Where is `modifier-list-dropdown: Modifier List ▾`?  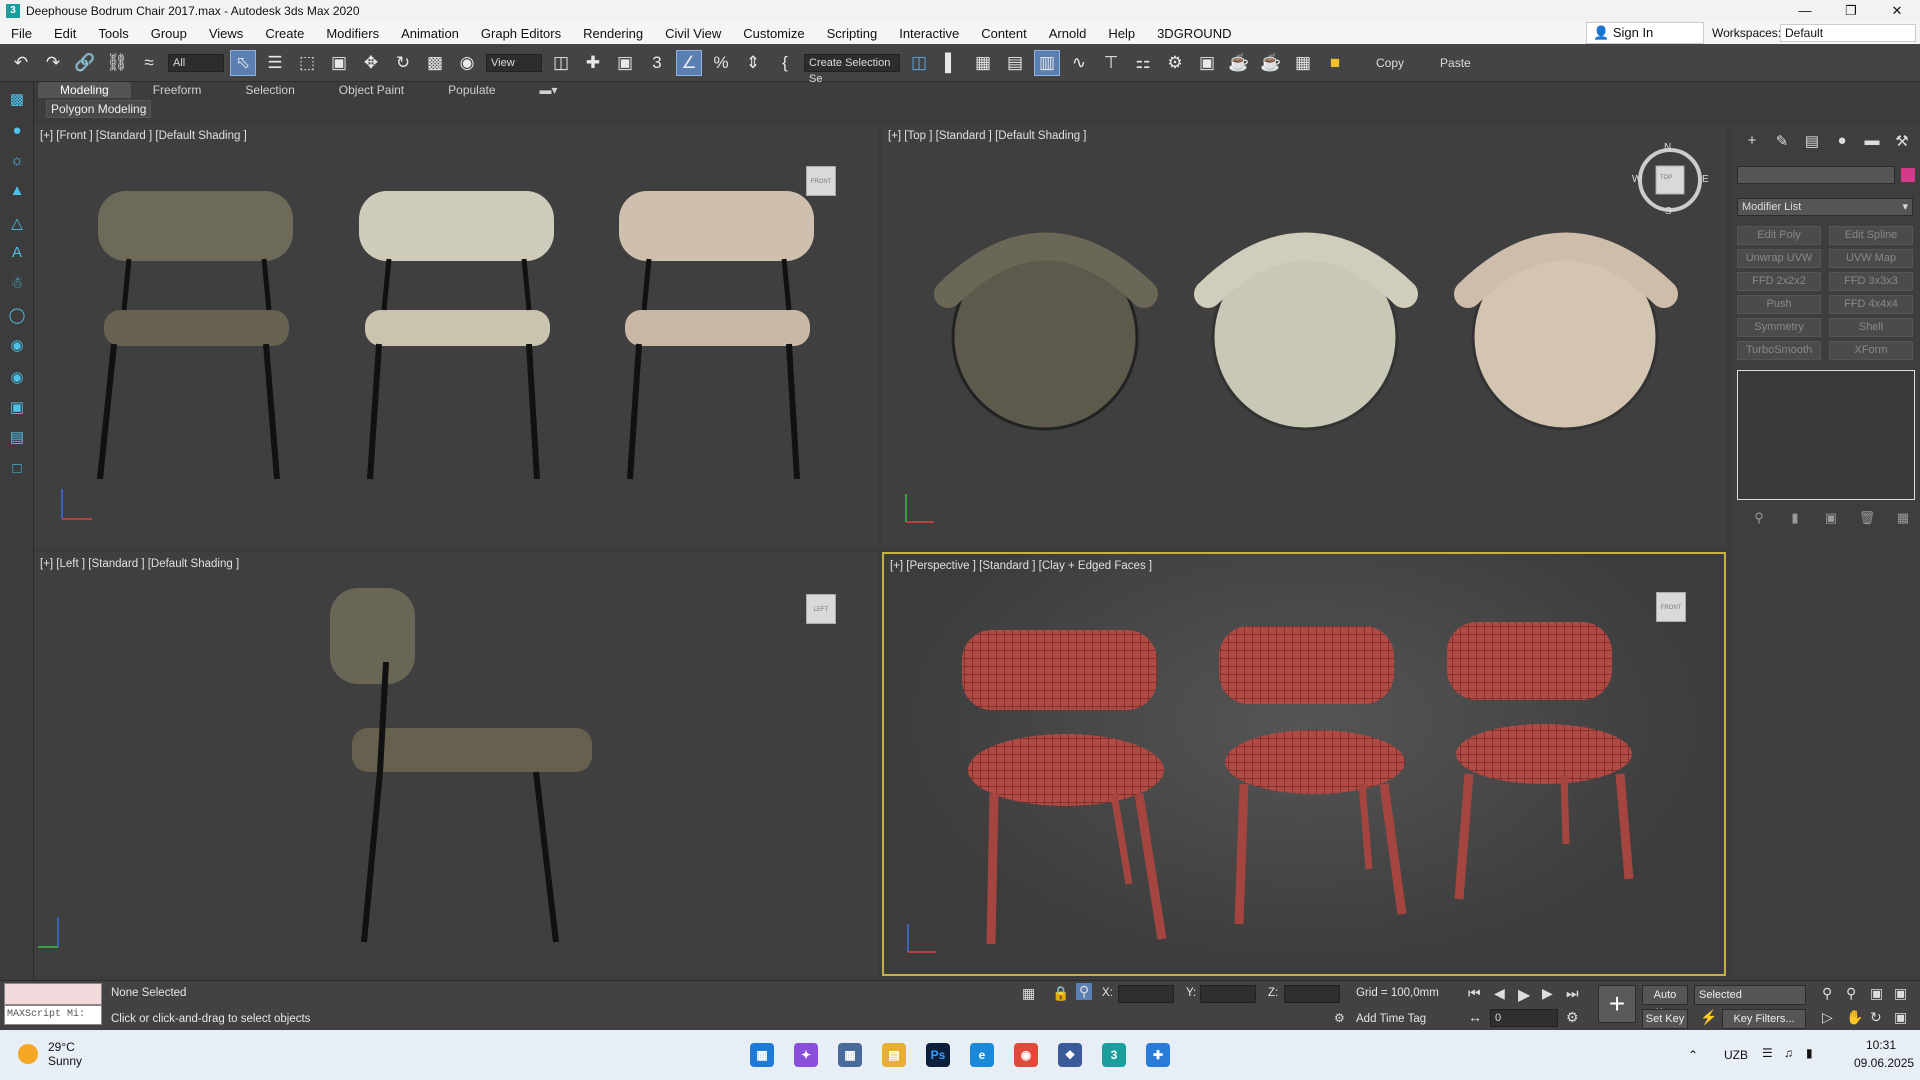
modifier-list-dropdown: Modifier List ▾ is located at coordinates (1825, 207).